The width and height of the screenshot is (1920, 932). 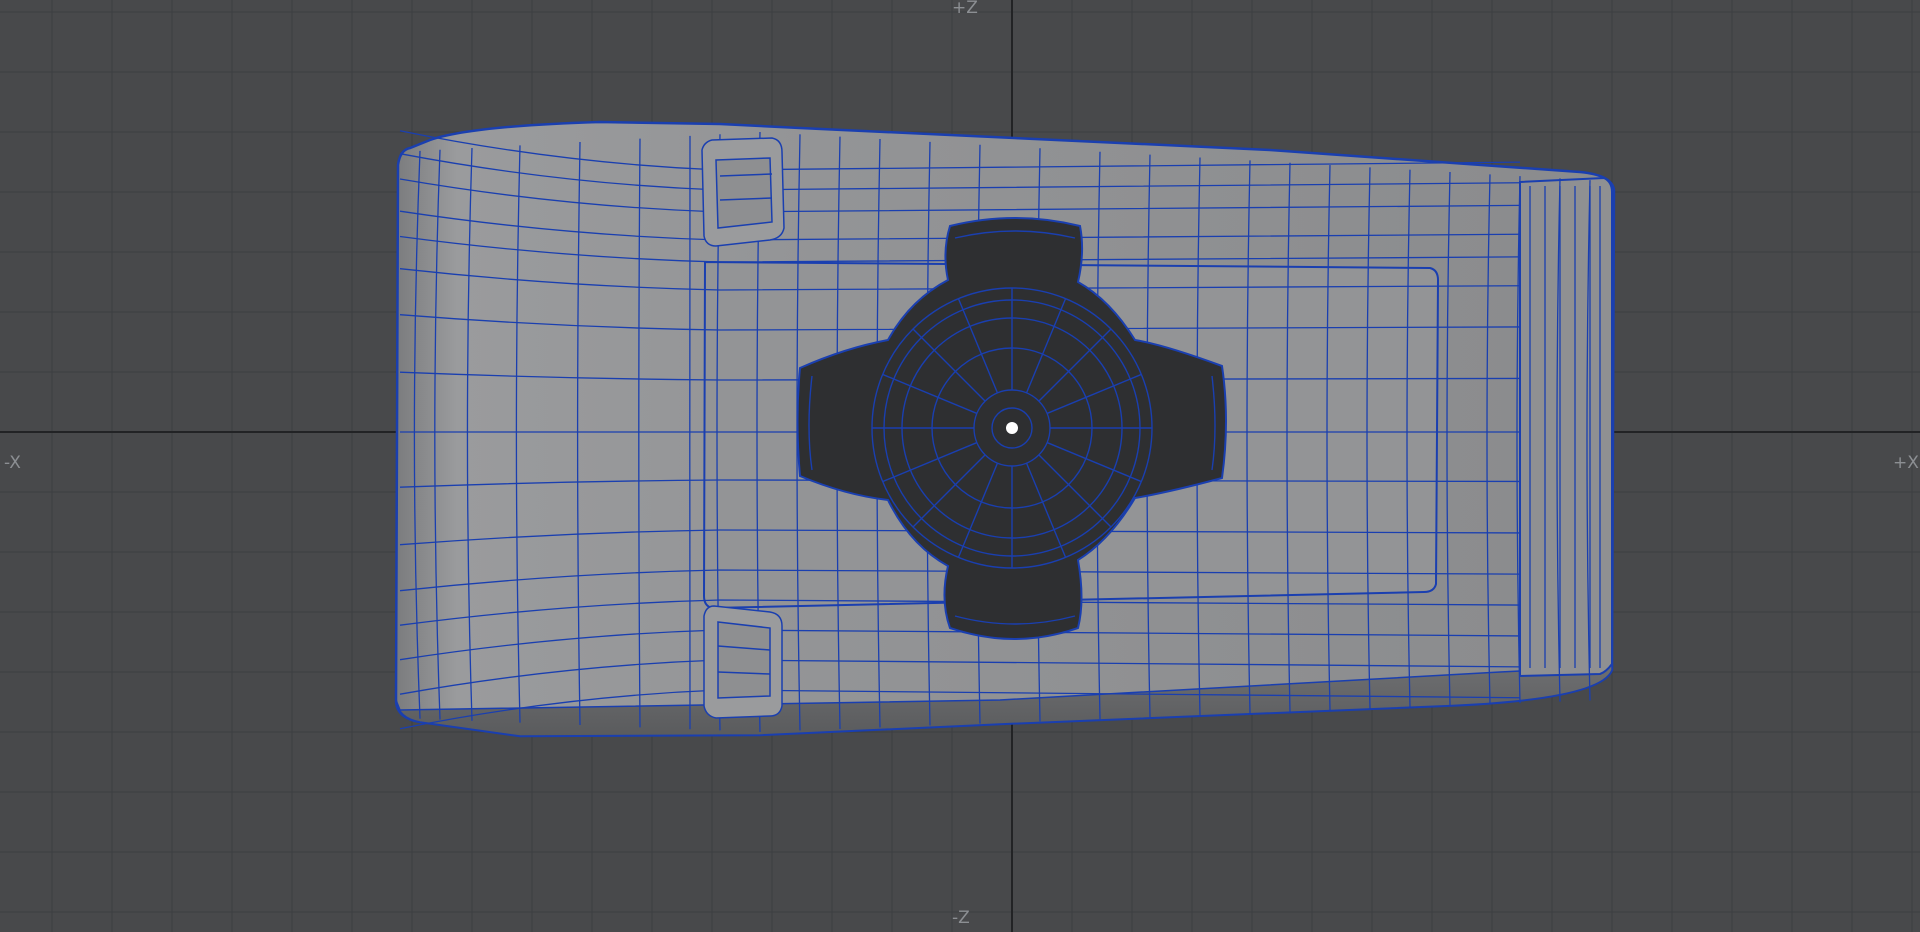 I want to click on mesh-clip-bottom, so click(x=743, y=662).